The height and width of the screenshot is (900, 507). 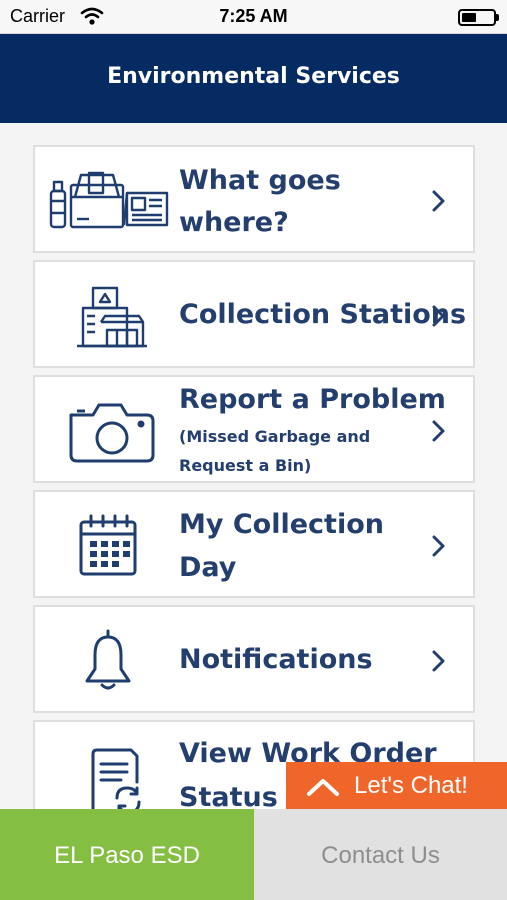 I want to click on status-bar: Carrier 7:25 AM, so click(x=253, y=17).